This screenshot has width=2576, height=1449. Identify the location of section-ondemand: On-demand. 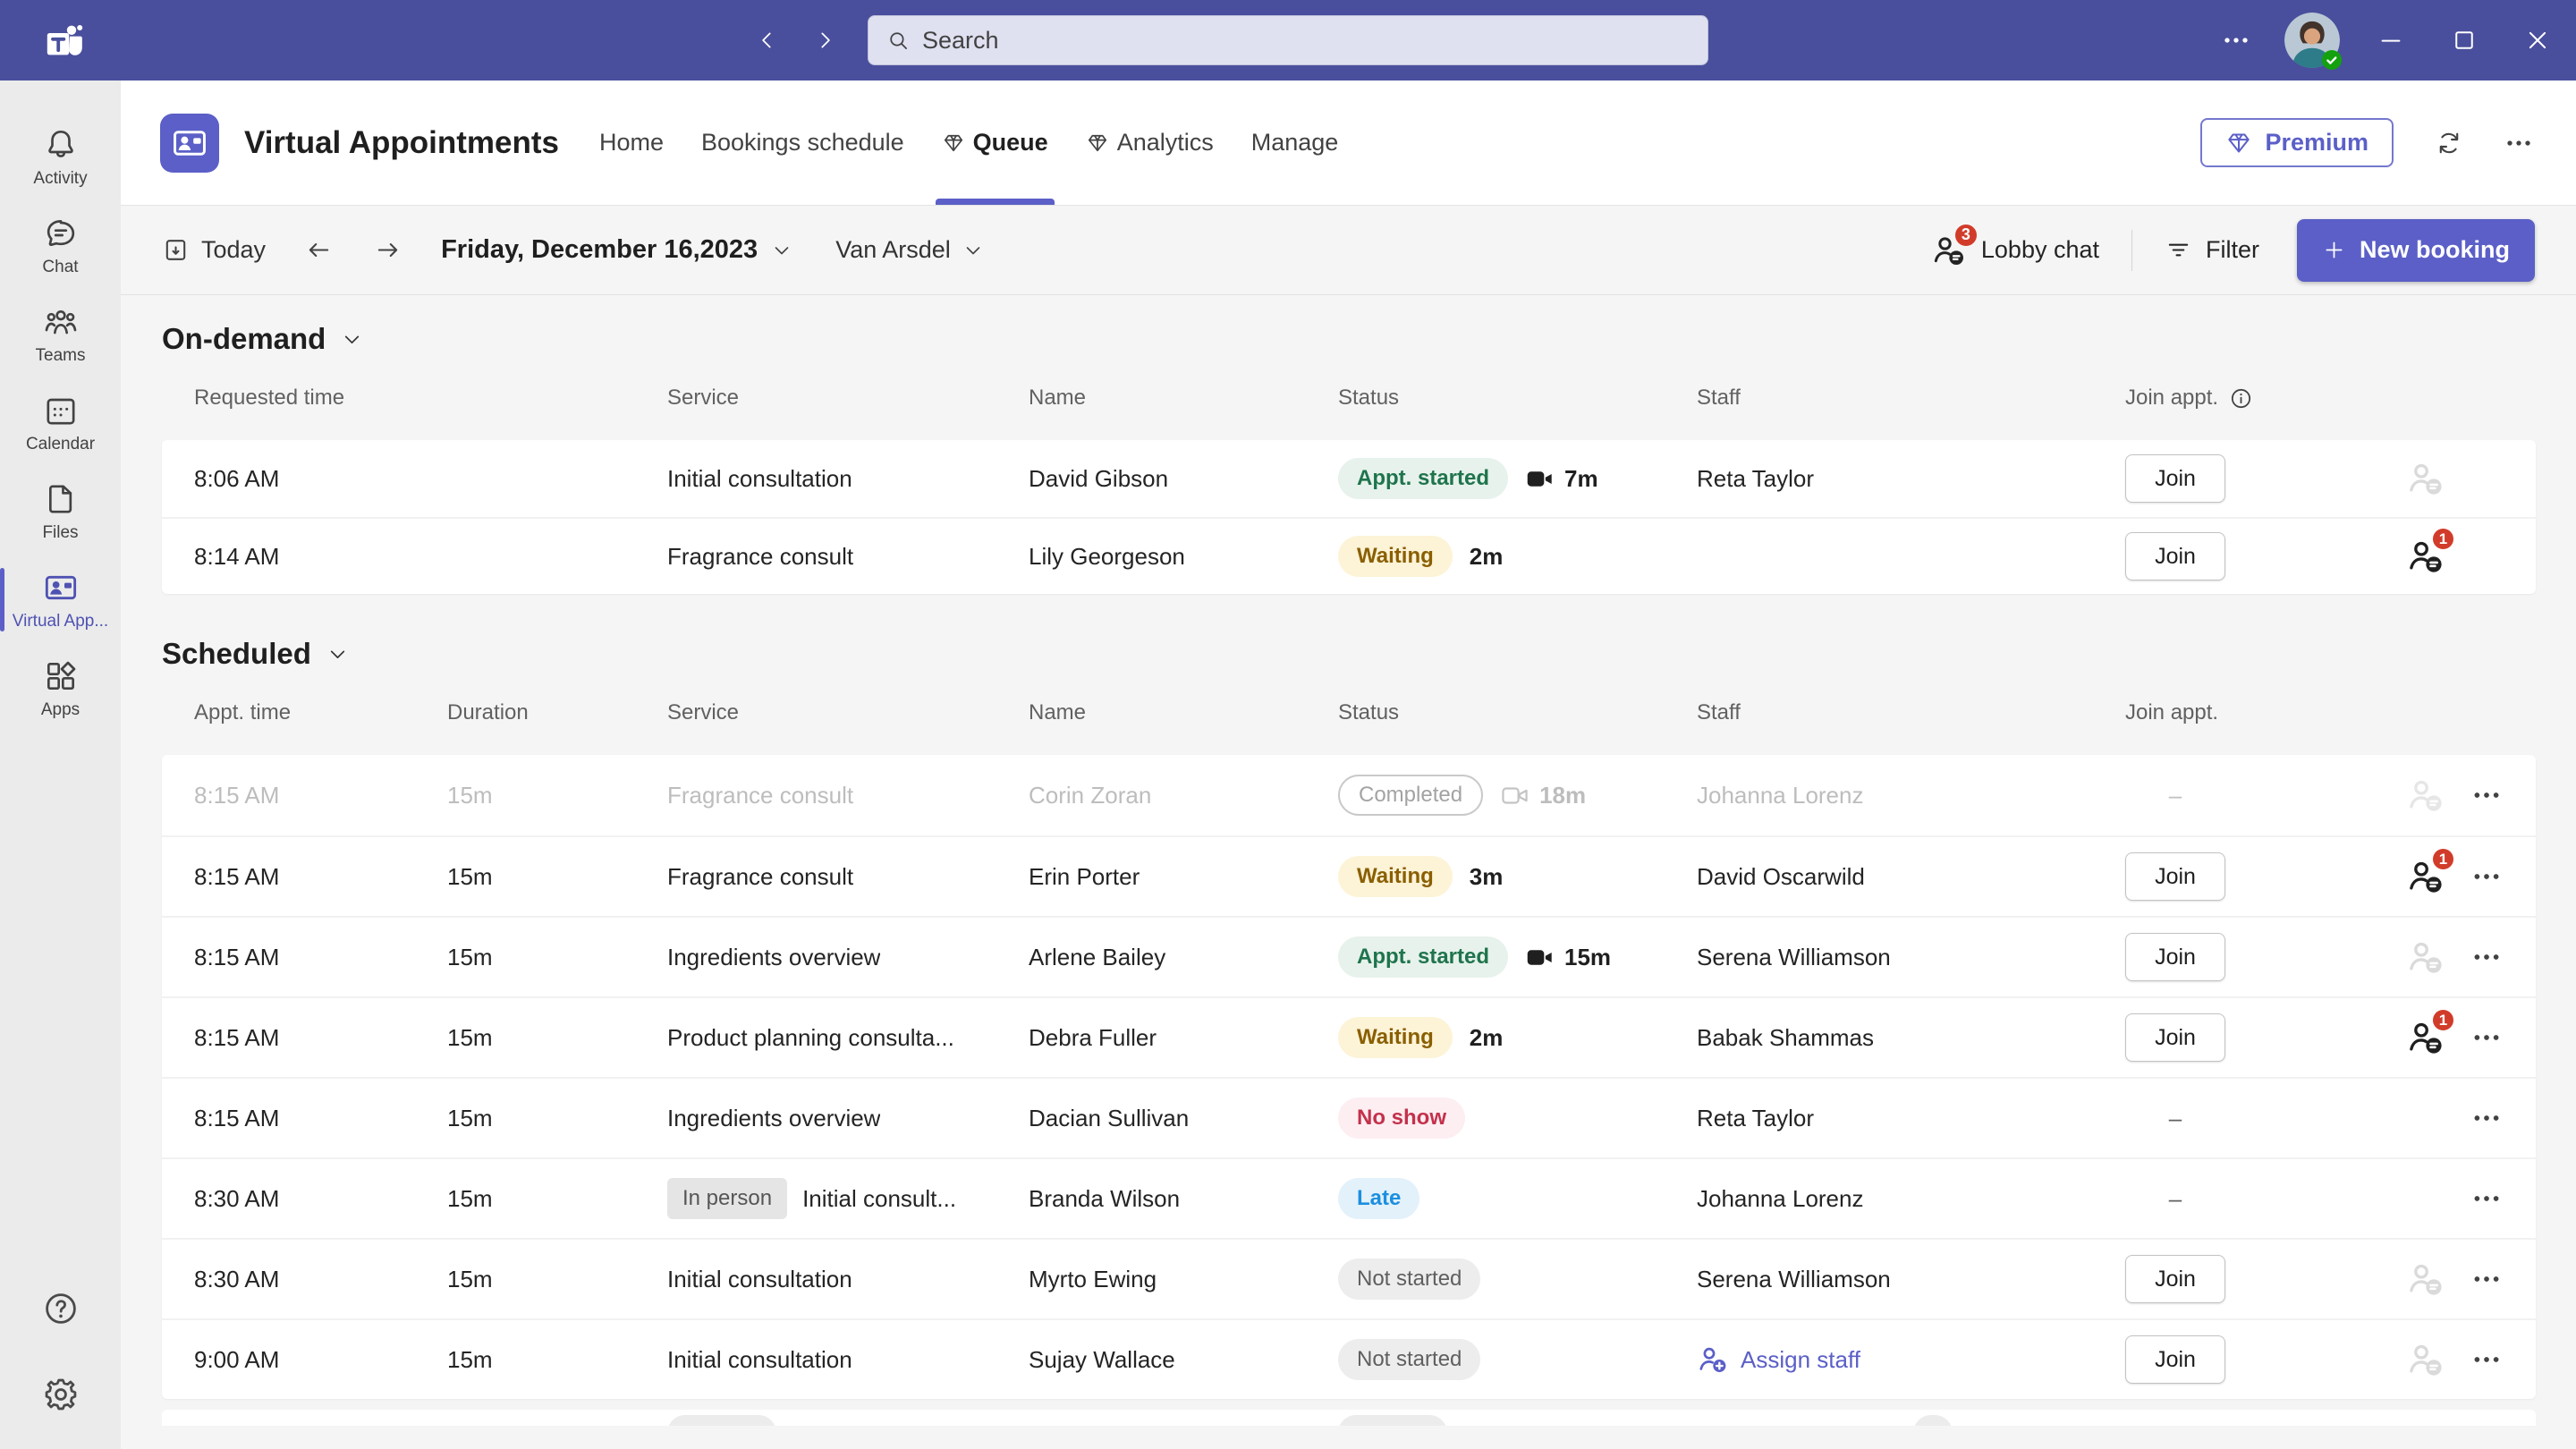
(1349, 339).